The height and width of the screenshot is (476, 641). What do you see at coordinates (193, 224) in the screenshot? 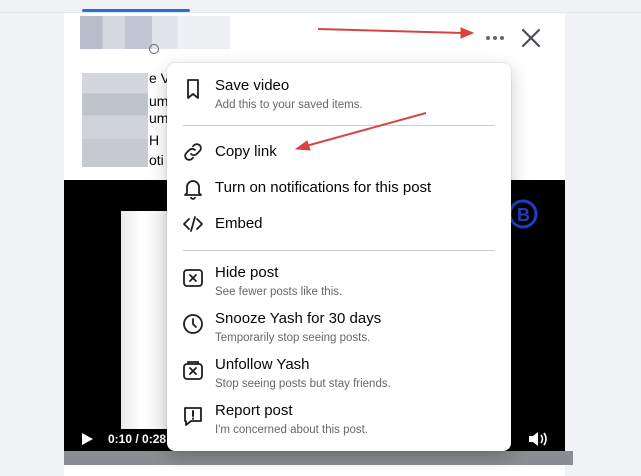
I see `code-icon` at bounding box center [193, 224].